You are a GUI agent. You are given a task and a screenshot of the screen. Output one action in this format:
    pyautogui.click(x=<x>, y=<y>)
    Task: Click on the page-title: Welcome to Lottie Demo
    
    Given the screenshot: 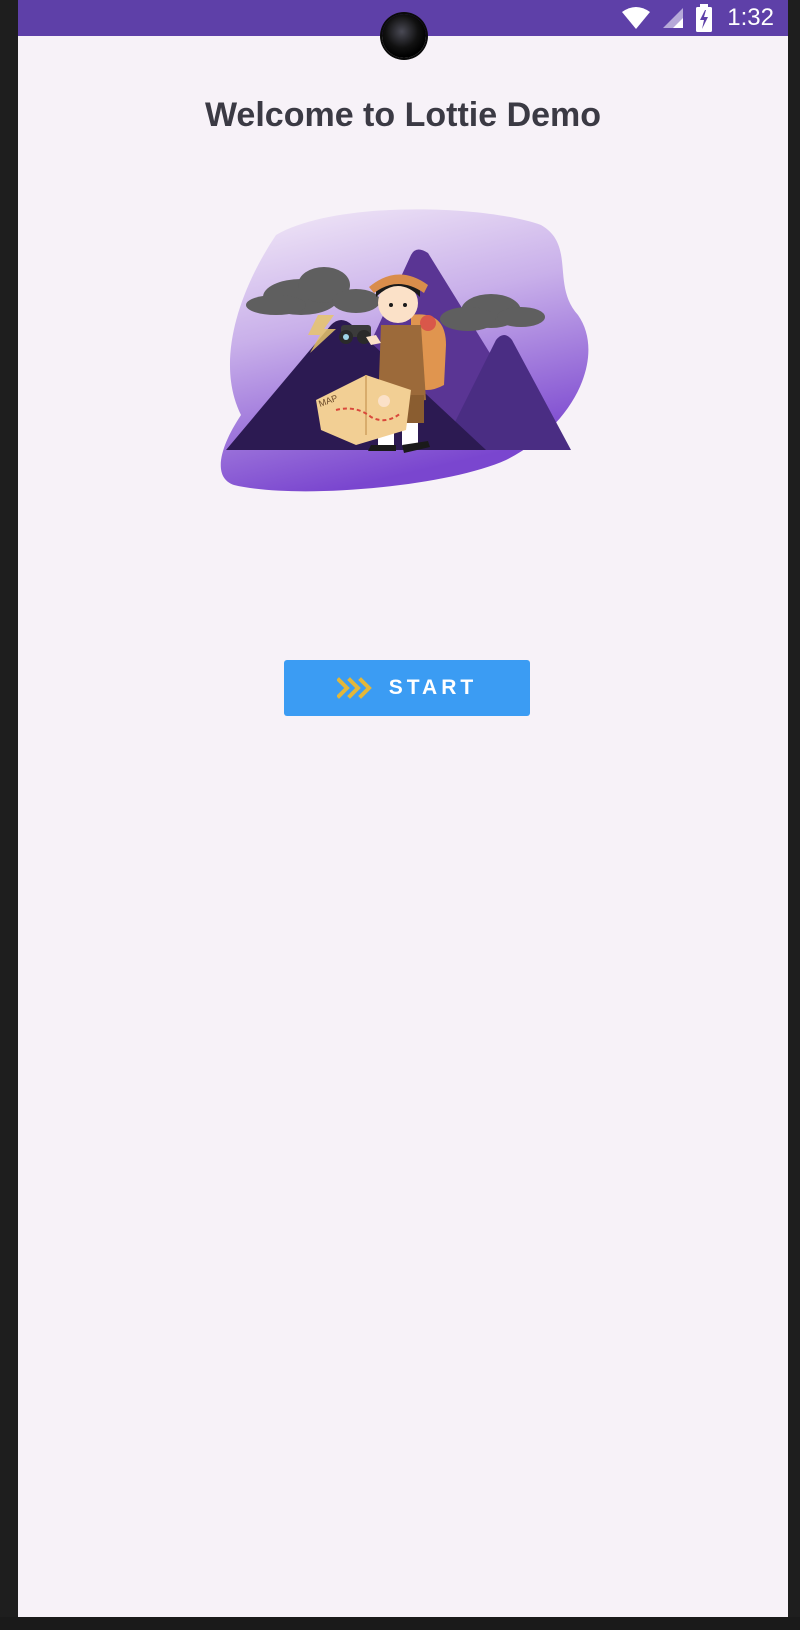 What is the action you would take?
    pyautogui.click(x=403, y=115)
    